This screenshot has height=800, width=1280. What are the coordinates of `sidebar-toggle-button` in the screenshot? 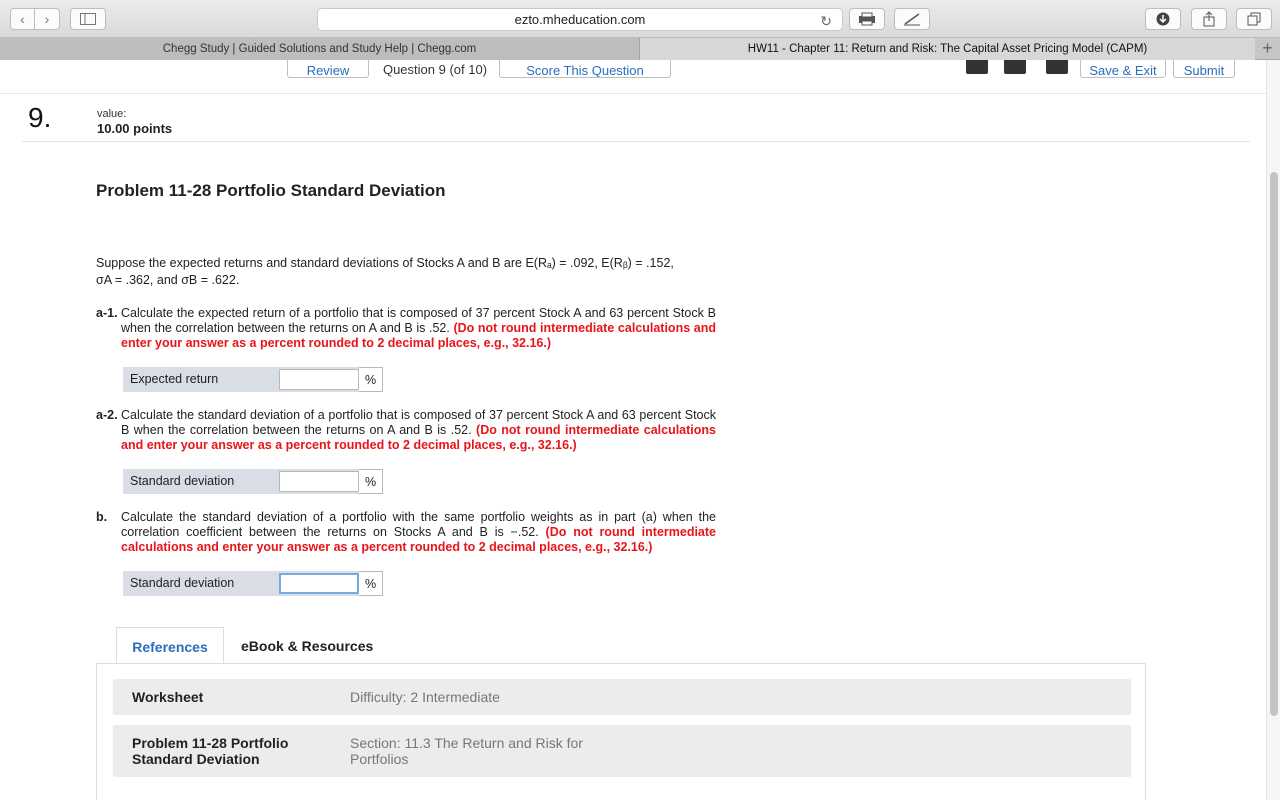 It's located at (88, 19).